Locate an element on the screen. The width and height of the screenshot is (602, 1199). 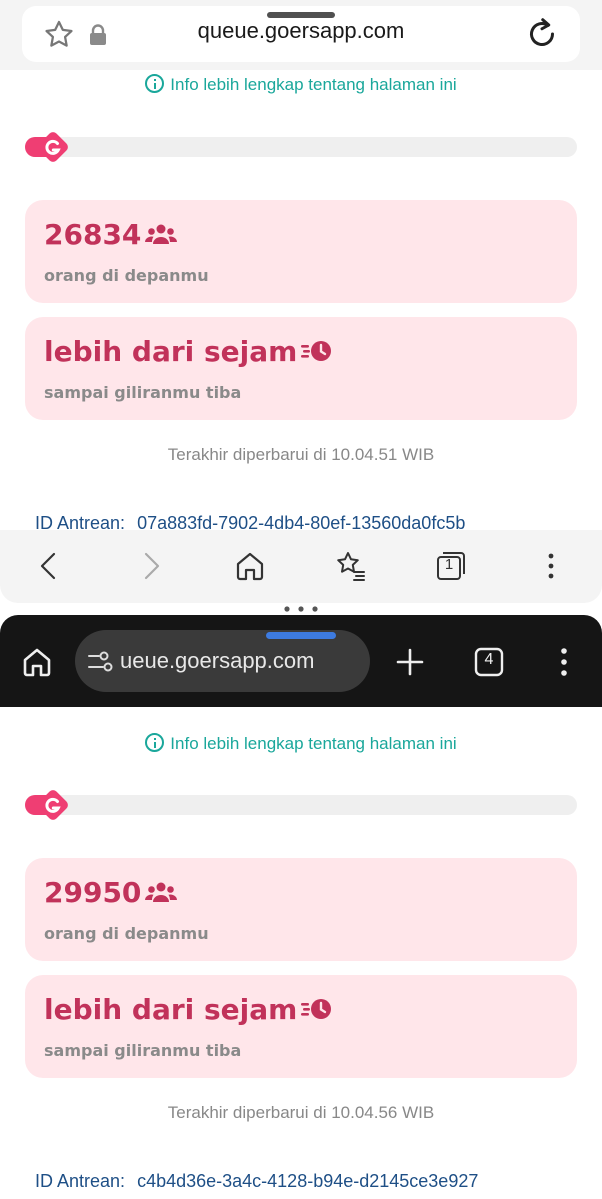
people-ahead-card: 26834 orang di depanmu is located at coordinates (301, 251).